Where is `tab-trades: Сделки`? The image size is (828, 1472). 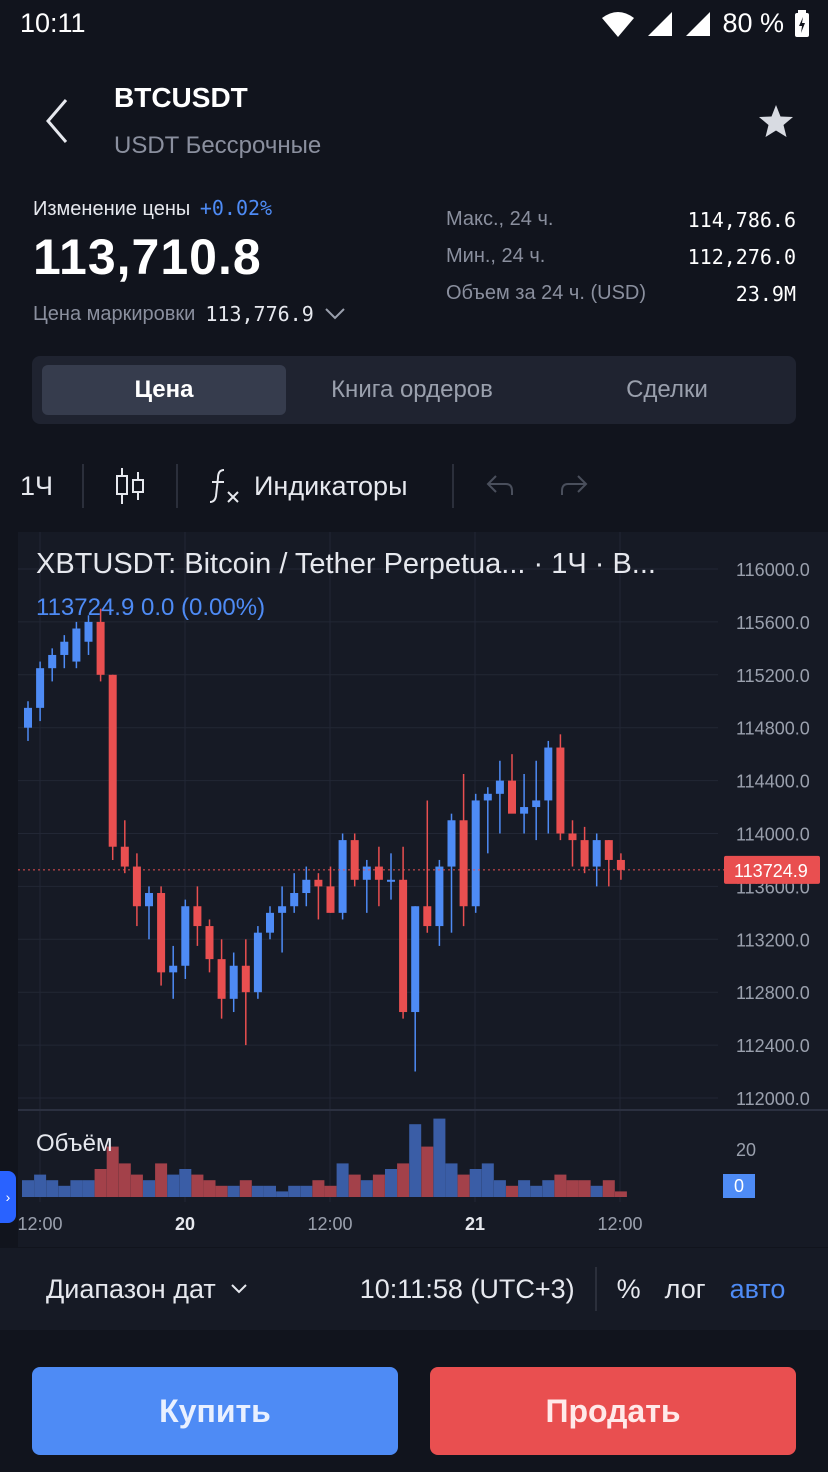
tab-trades: Сделки is located at coordinates (667, 390).